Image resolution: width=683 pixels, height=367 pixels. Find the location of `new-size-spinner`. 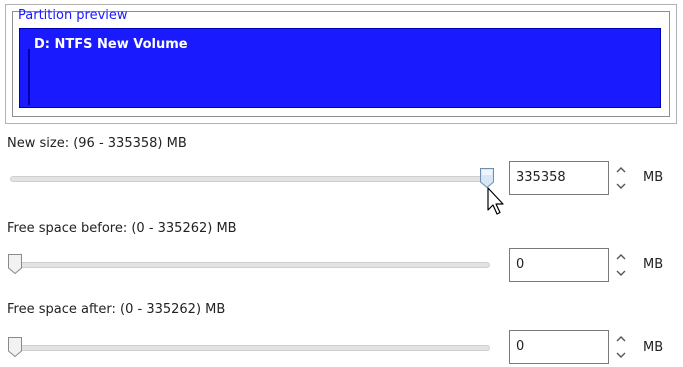

new-size-spinner is located at coordinates (621, 178).